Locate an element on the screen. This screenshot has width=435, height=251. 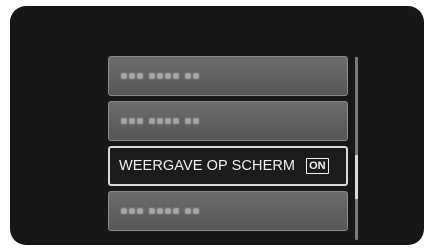
scrollbar-thumb is located at coordinates (356, 177).